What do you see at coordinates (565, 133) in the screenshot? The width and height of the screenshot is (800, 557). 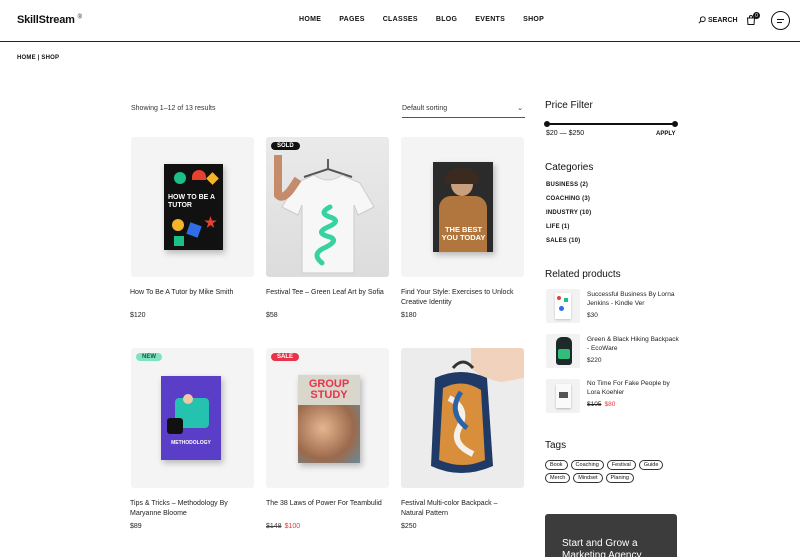 I see `price-range-label: $20 — $250` at bounding box center [565, 133].